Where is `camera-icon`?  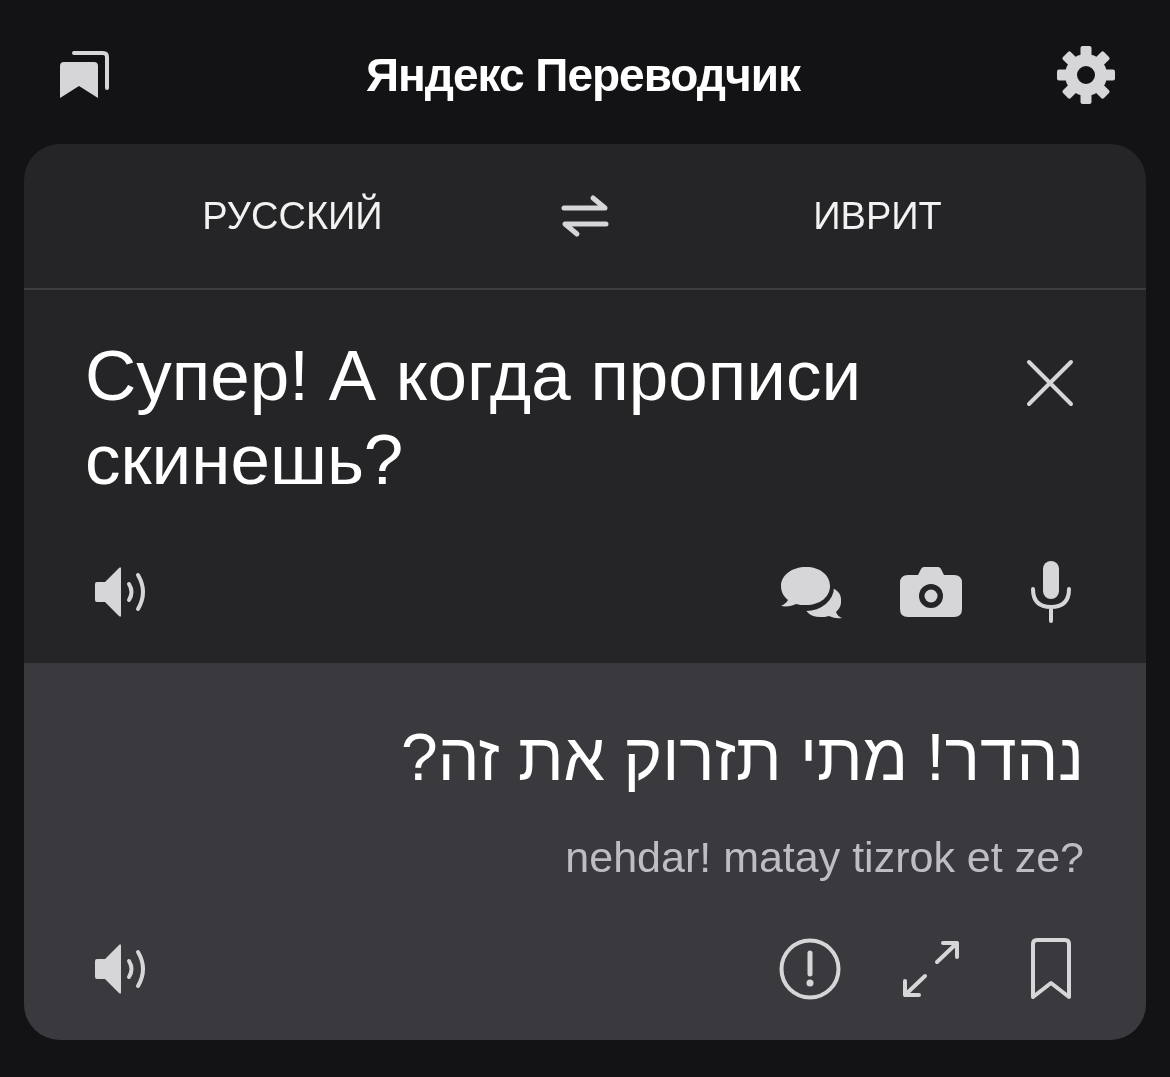 camera-icon is located at coordinates (931, 592).